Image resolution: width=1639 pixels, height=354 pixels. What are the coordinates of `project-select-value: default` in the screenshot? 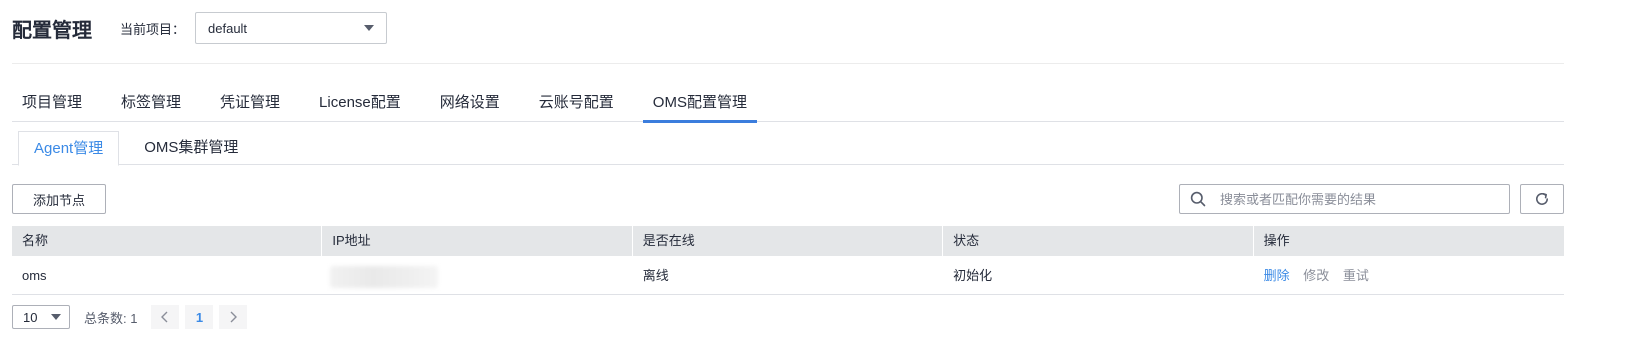 It's located at (228, 28).